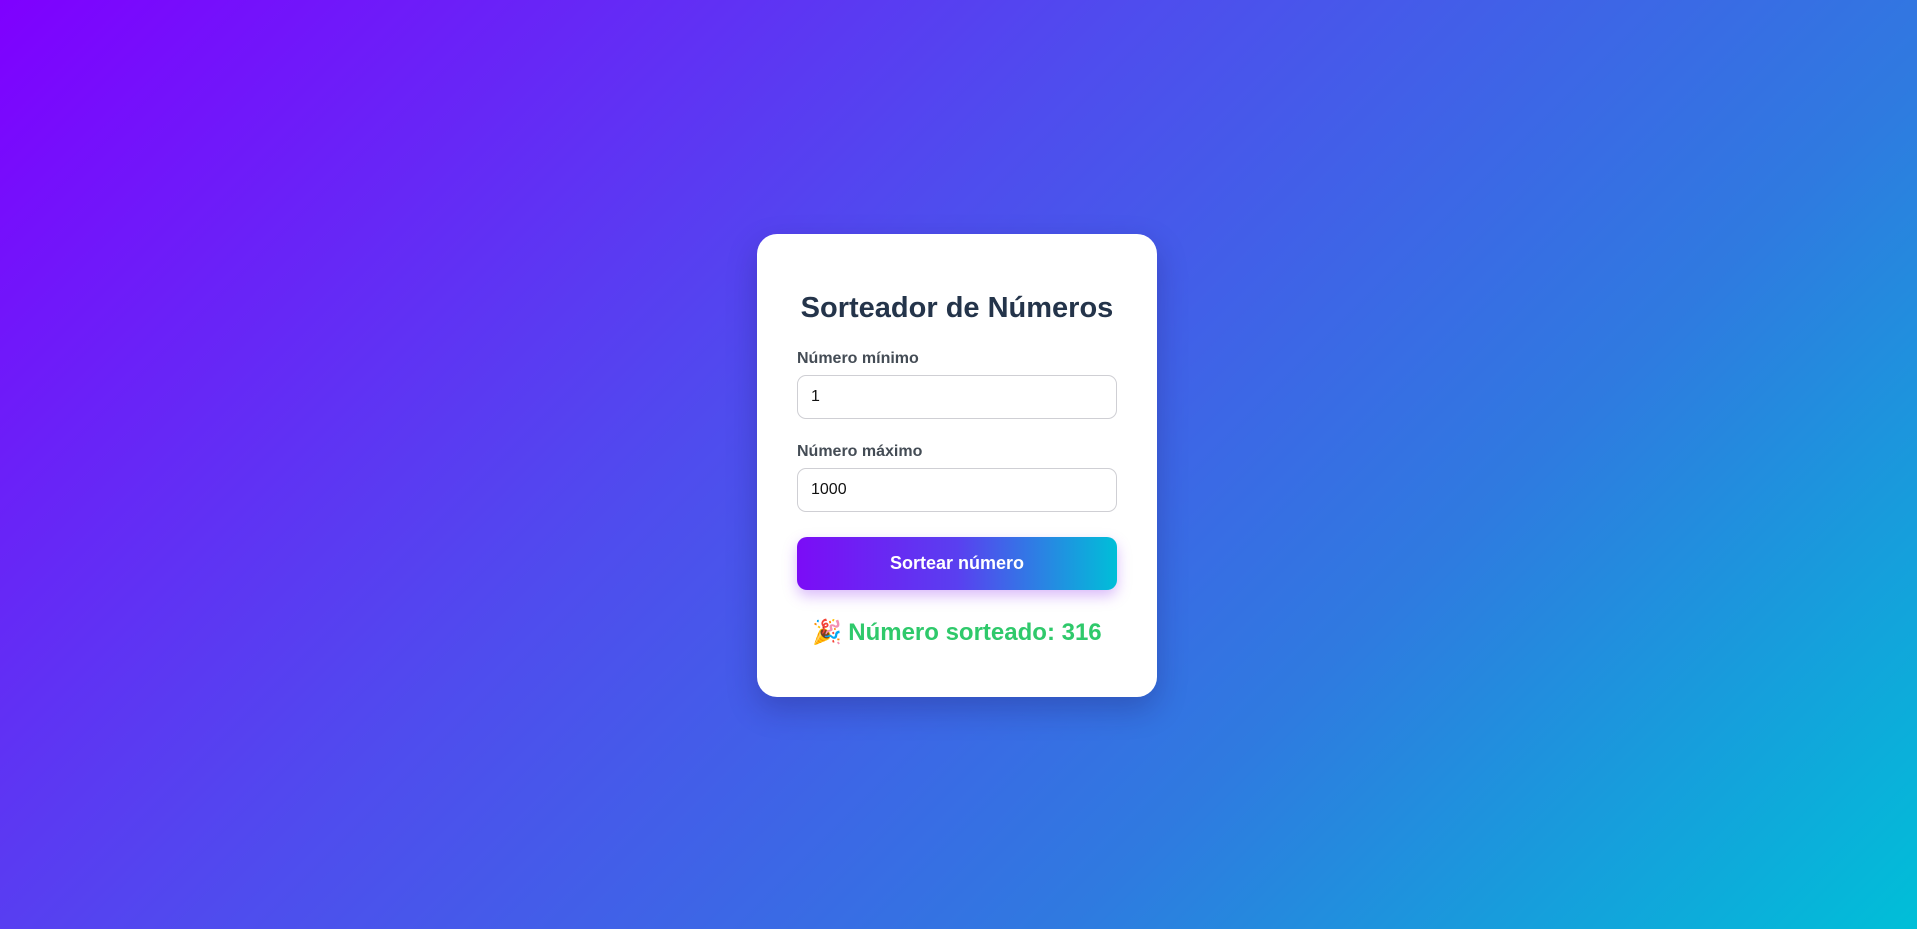  What do you see at coordinates (957, 490) in the screenshot?
I see `max-number-input` at bounding box center [957, 490].